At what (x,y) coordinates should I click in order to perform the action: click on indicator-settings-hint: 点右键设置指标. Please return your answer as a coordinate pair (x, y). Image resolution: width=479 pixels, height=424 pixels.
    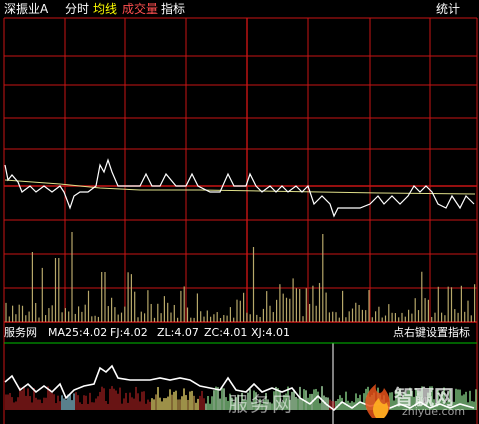
    Looking at the image, I should click on (431, 332).